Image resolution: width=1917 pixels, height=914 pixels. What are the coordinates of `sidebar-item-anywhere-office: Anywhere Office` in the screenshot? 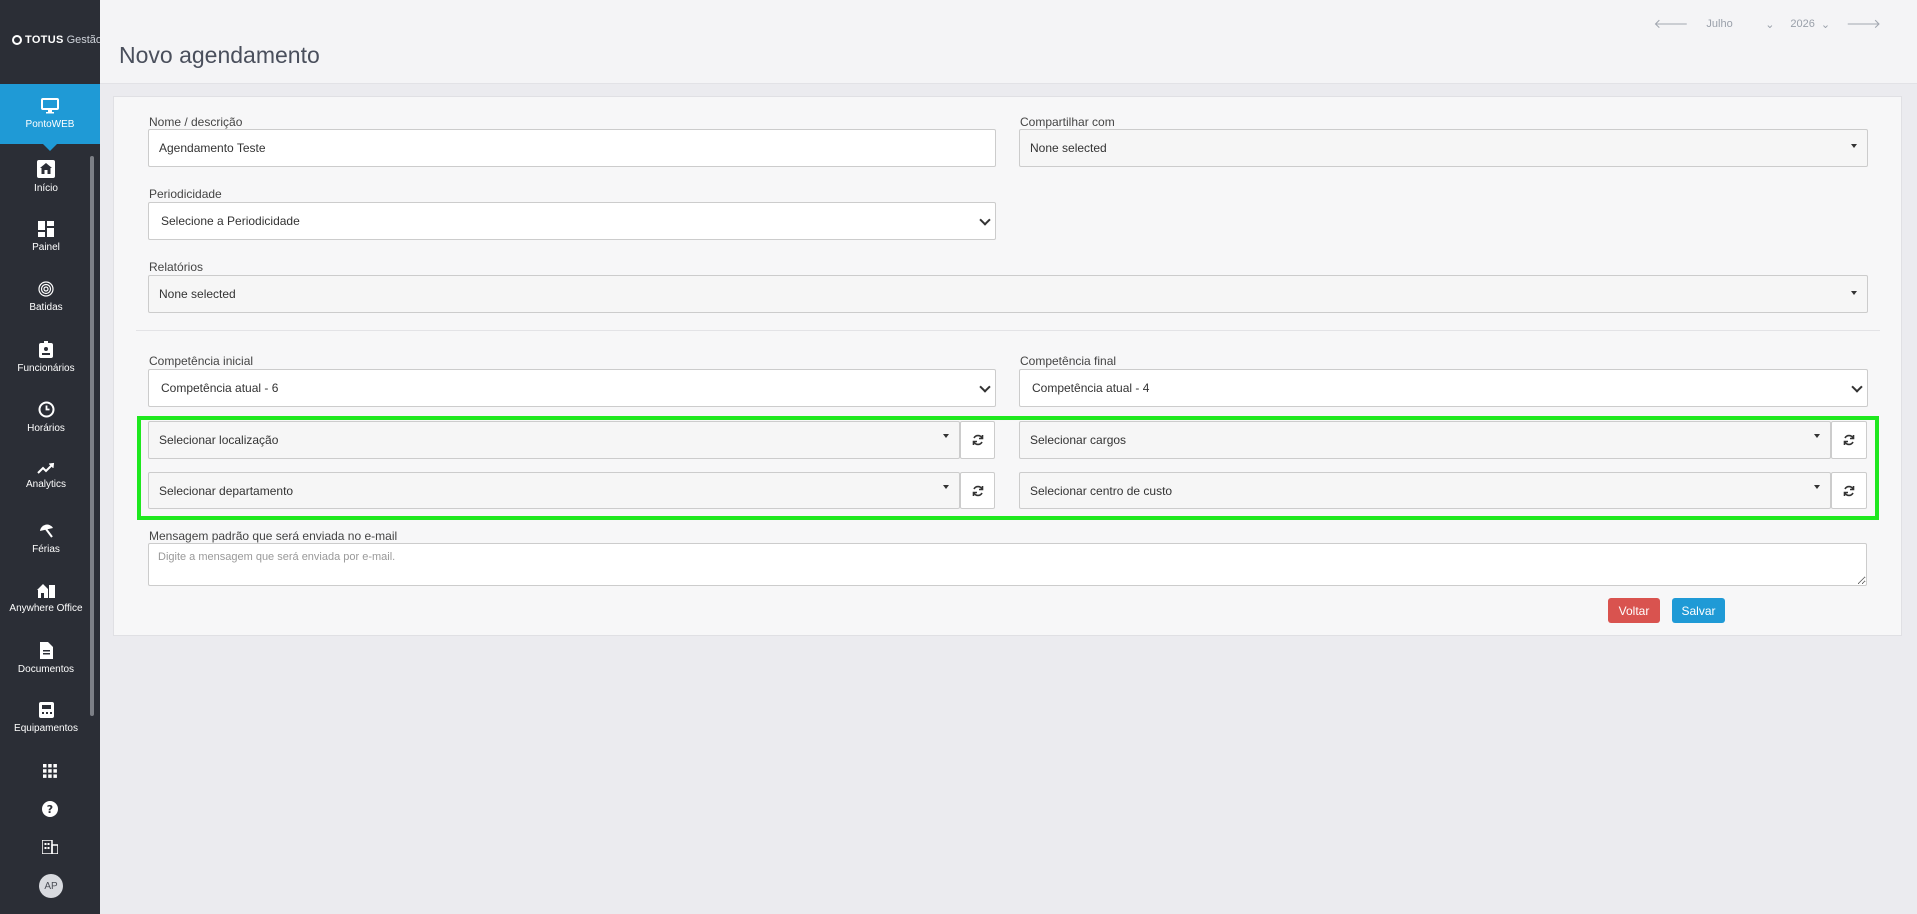 It's located at (46, 598).